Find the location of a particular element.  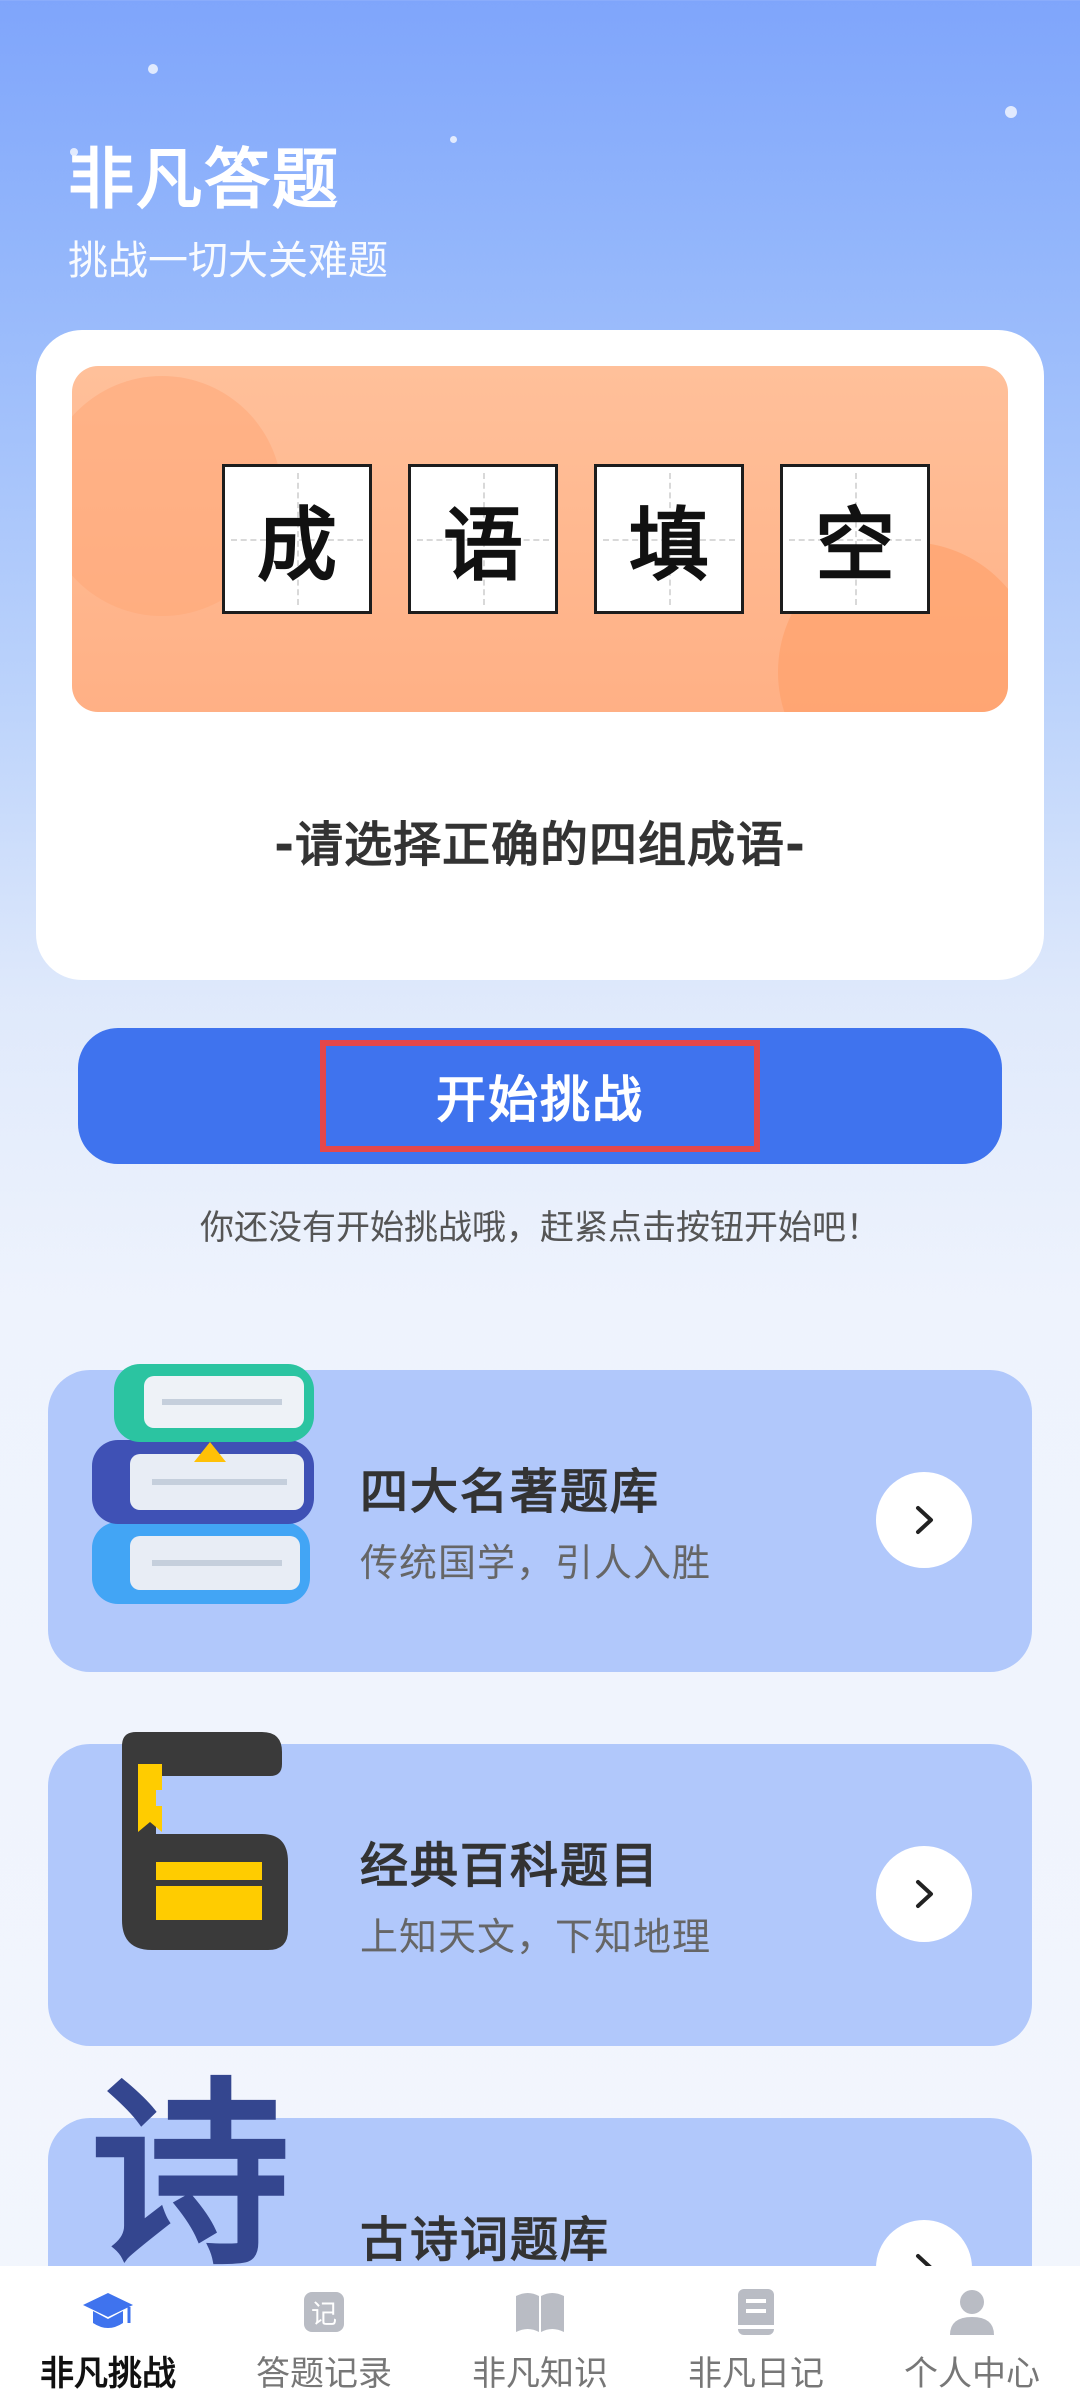

bottom-tab-bar: 非凡挑战 记 答题记录 非凡知识 非凡日记 个人中心 is located at coordinates (540, 2337).